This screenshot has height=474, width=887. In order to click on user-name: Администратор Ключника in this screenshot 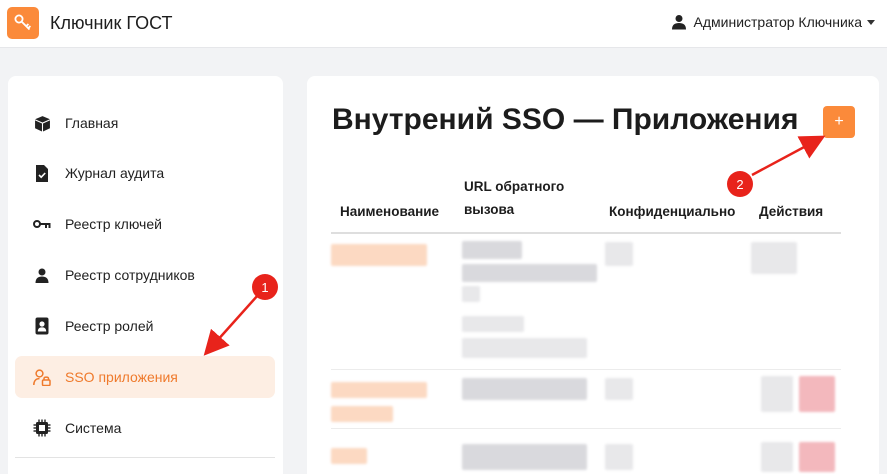, I will do `click(777, 22)`.